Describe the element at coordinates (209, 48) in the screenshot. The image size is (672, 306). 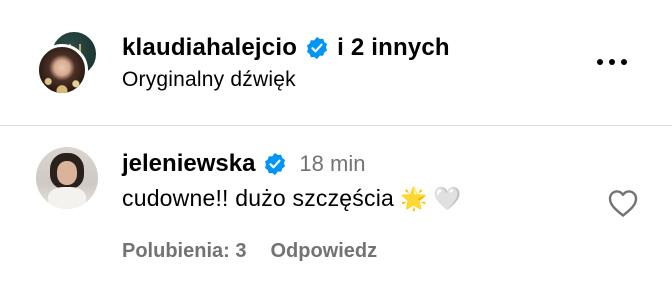
I see `author-username: klaudiahalejcio` at that location.